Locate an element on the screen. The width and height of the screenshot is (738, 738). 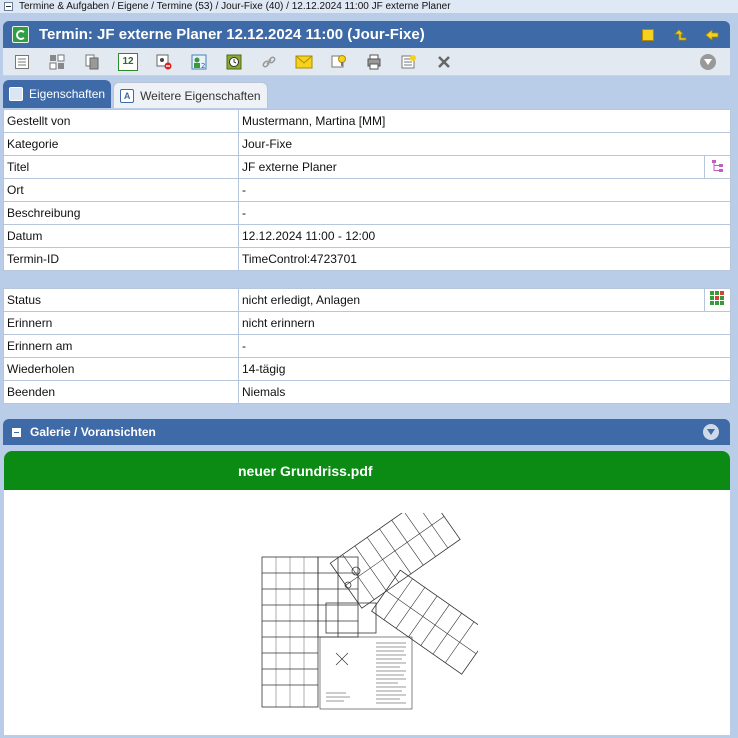
table-row: Datum 12.12.2024 11:00 - 12:00 is located at coordinates (367, 236).